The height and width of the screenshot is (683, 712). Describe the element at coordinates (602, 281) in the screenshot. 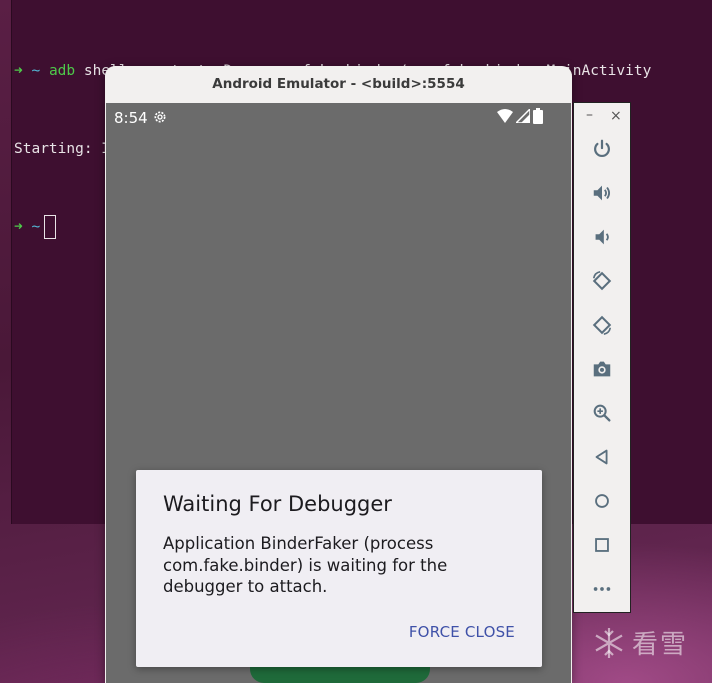

I see `rotate-left-icon` at that location.